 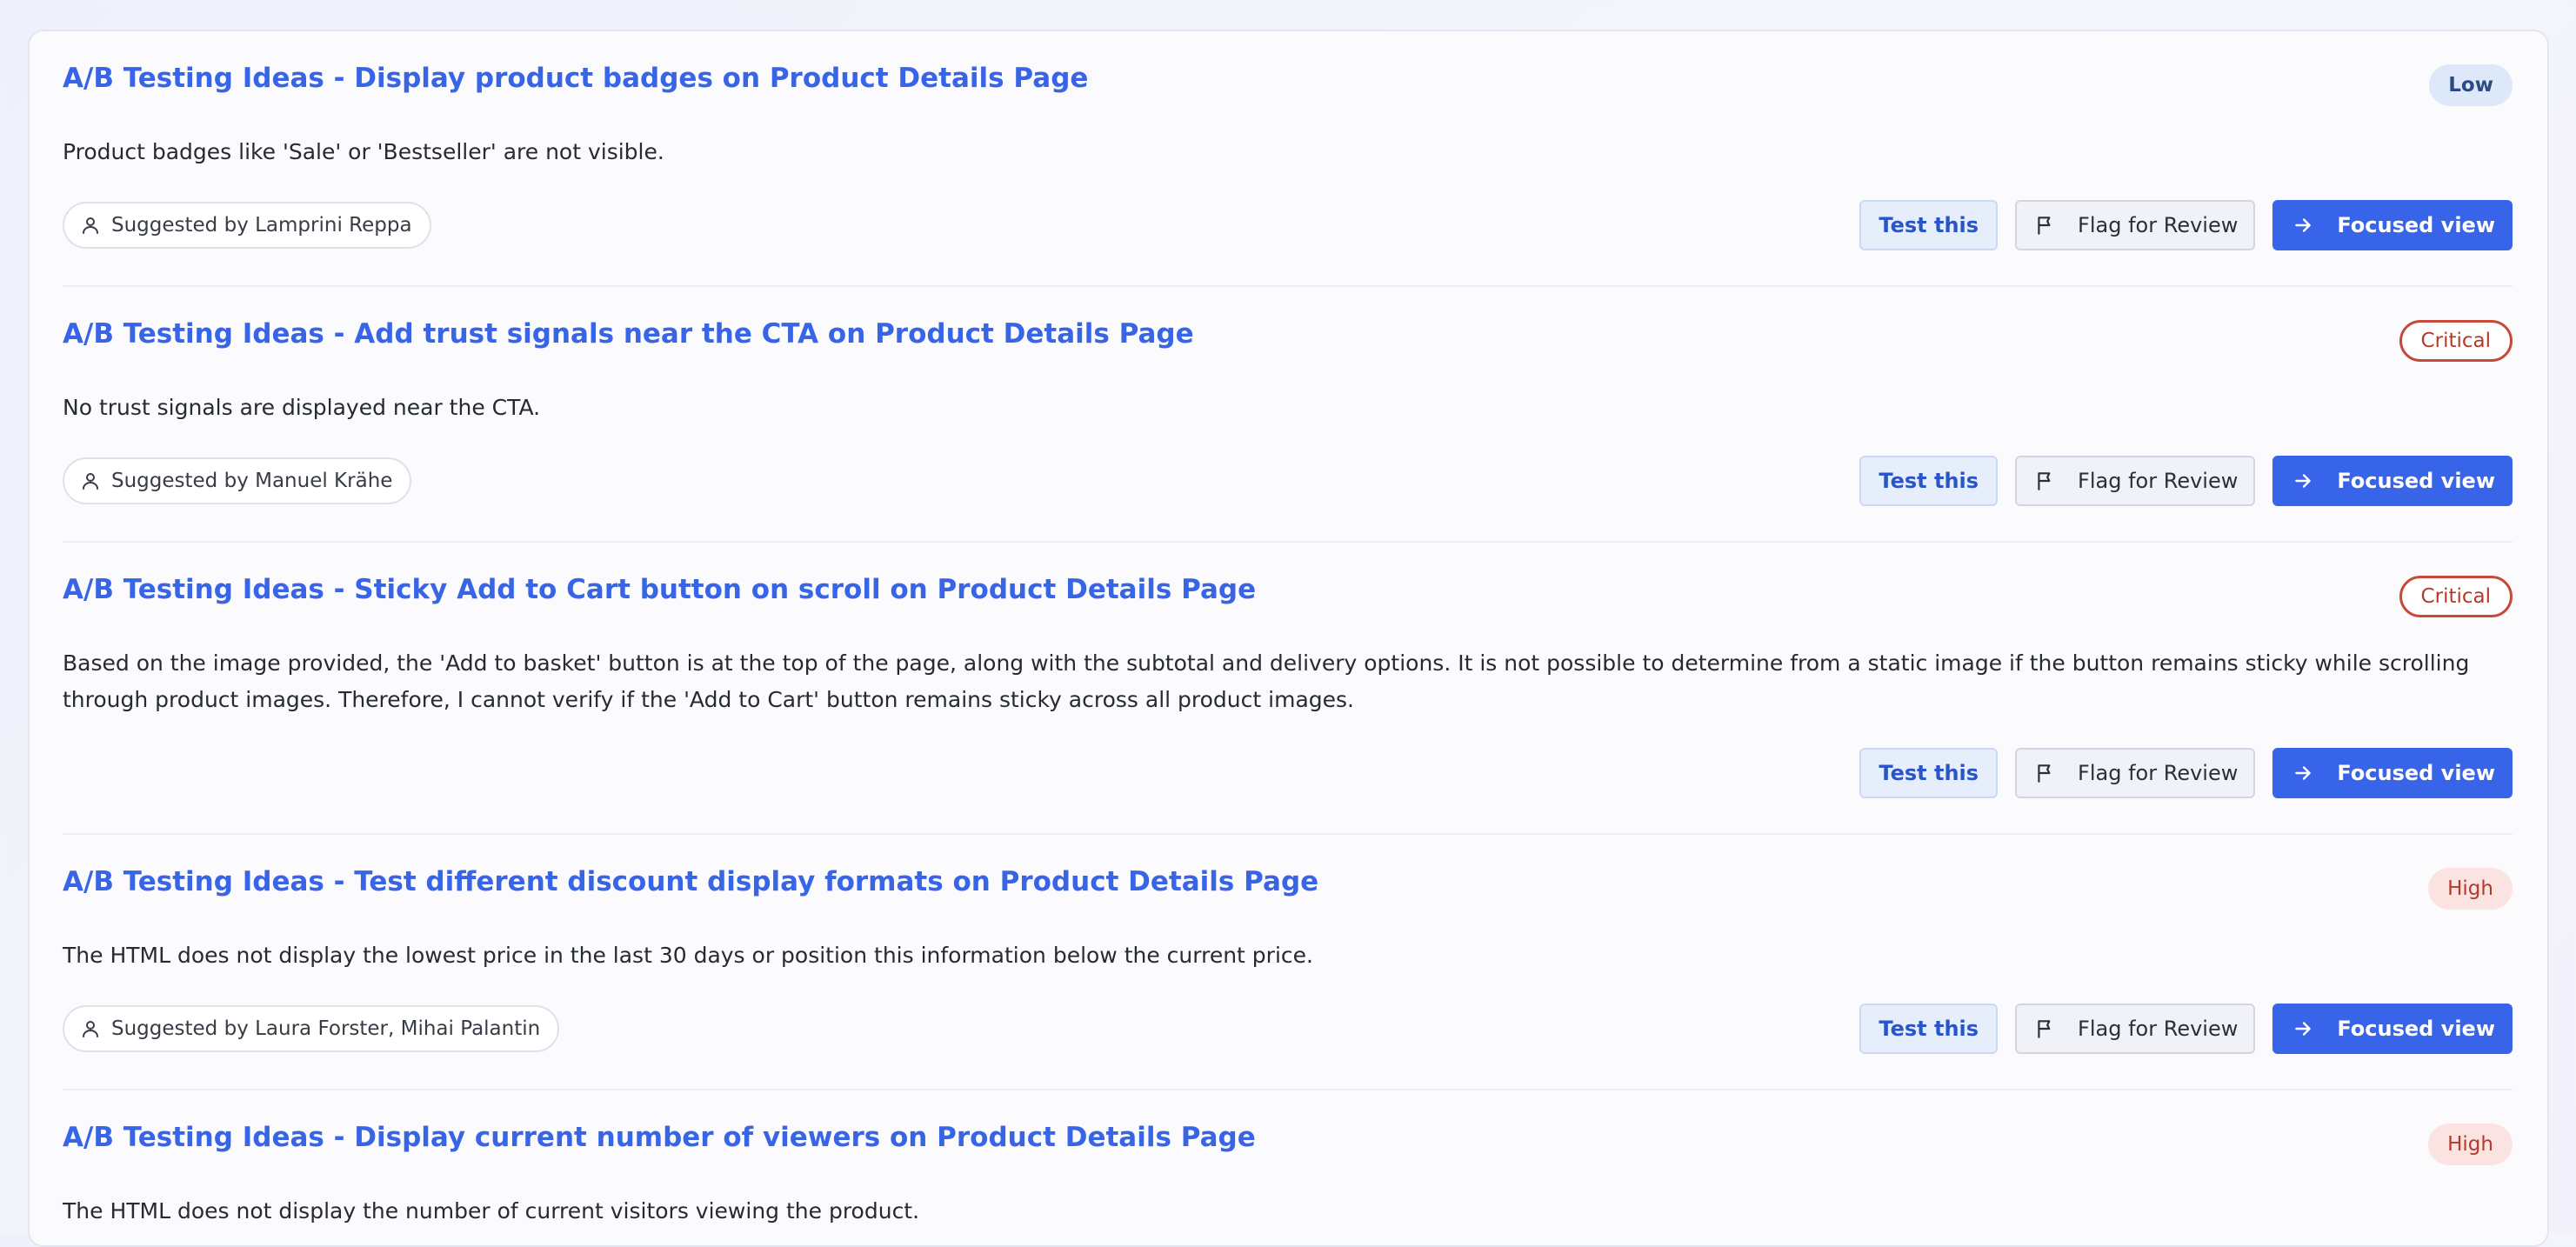 What do you see at coordinates (252, 481) in the screenshot?
I see `suggested-by-text: Suggested by Manuel Krähe` at bounding box center [252, 481].